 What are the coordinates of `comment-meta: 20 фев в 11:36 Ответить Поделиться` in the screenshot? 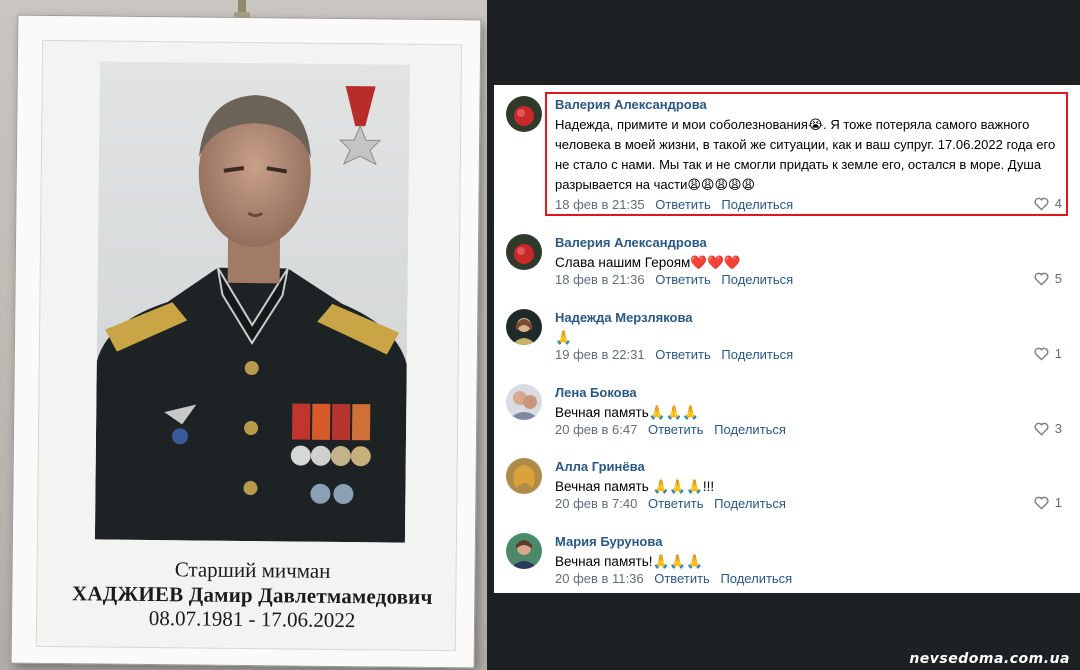 It's located at (673, 578).